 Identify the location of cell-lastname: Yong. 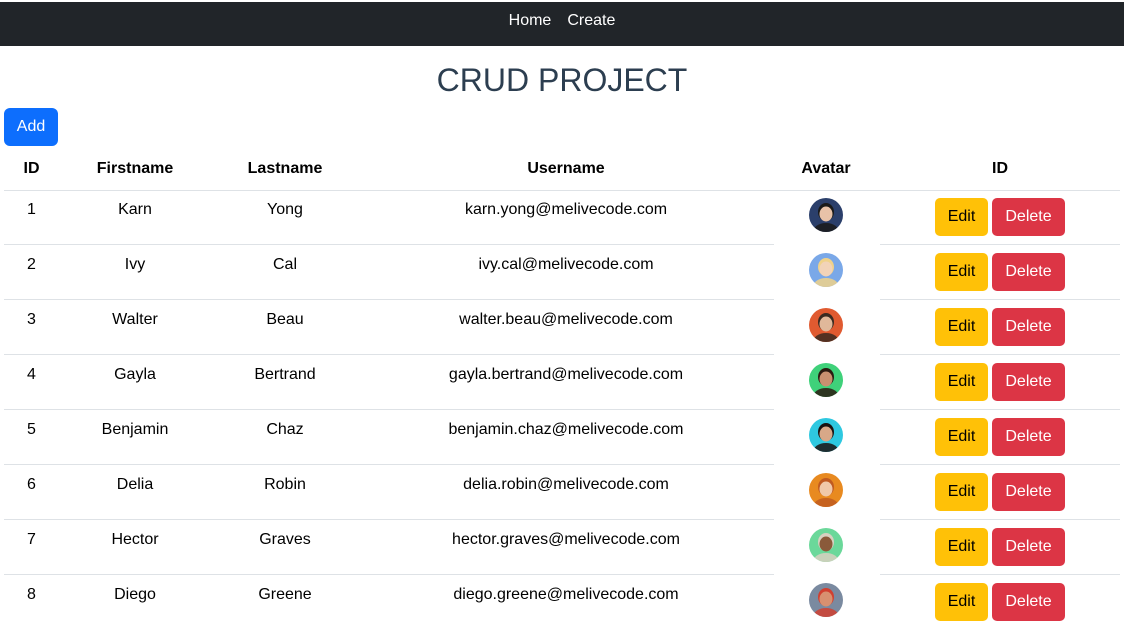
(285, 209).